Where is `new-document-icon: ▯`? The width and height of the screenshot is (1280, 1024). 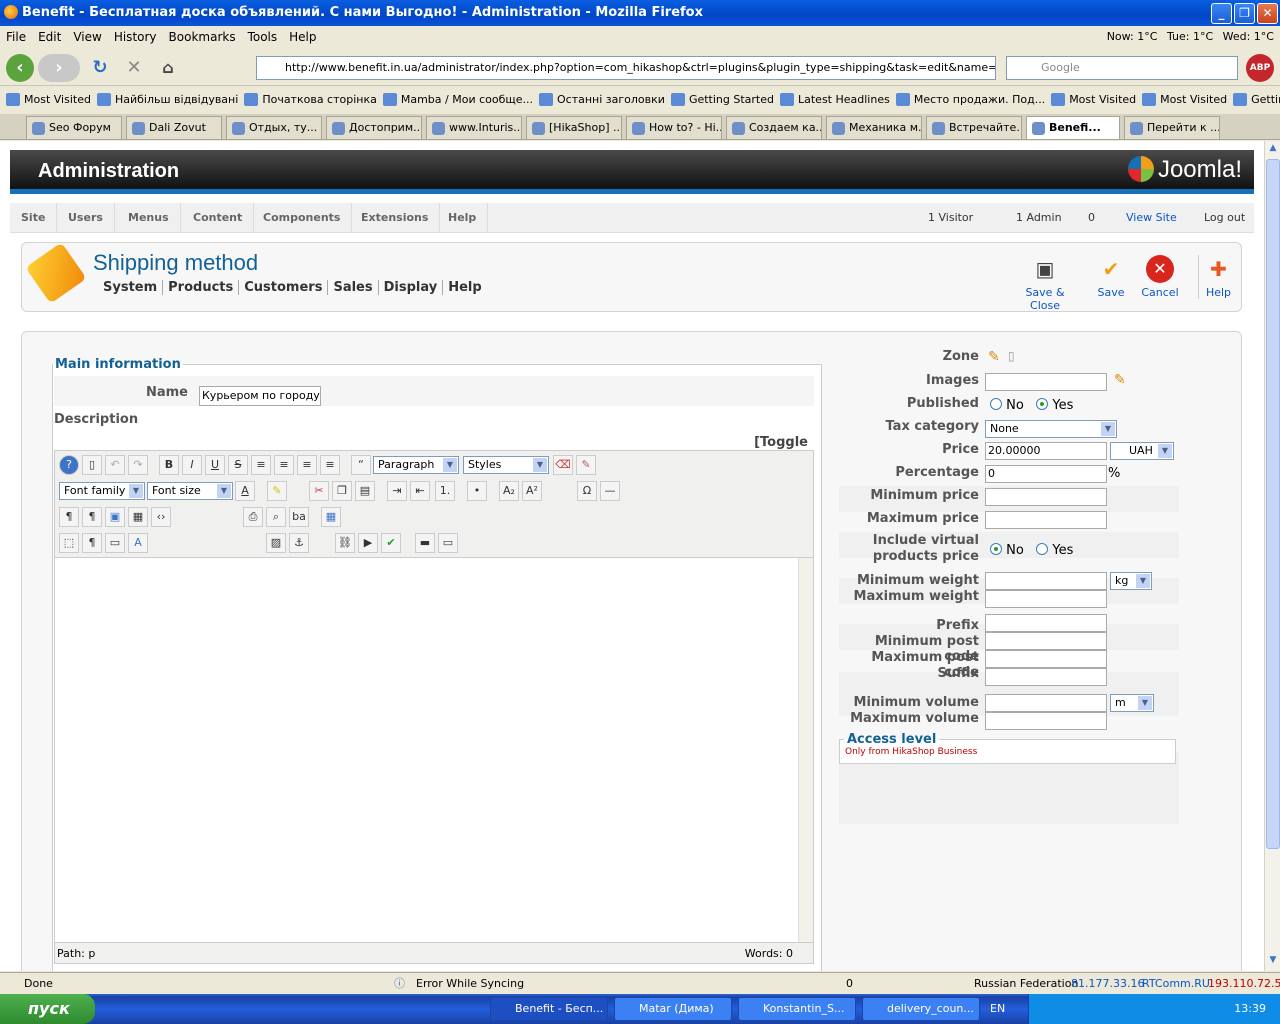 new-document-icon: ▯ is located at coordinates (92, 465).